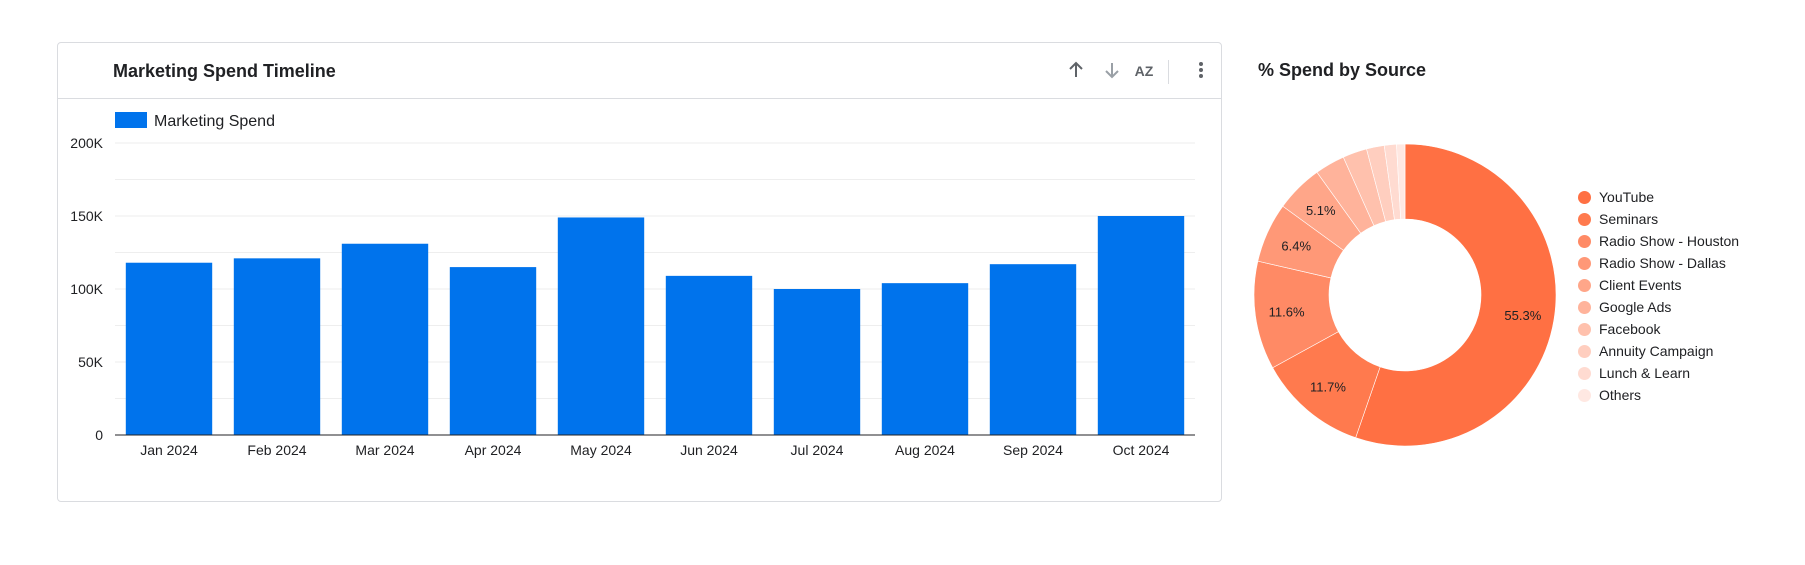 This screenshot has width=1805, height=565. What do you see at coordinates (99, 435) in the screenshot?
I see `y-tick-label: 0` at bounding box center [99, 435].